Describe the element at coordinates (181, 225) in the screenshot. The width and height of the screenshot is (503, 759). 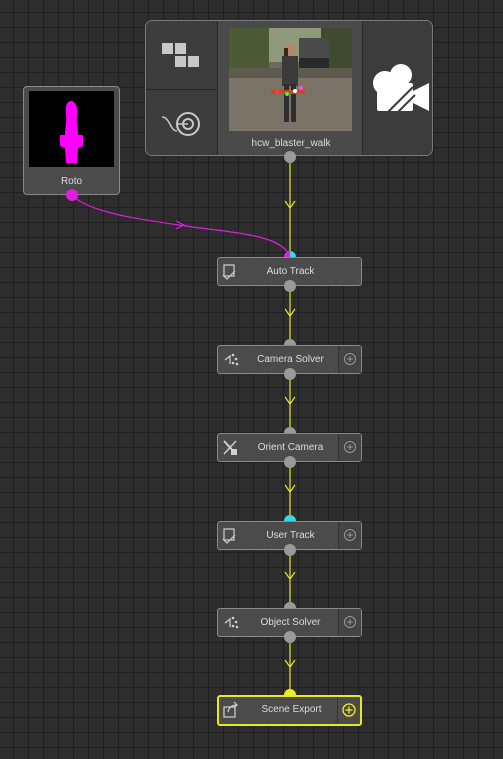
I see `wire-roto-autotrack` at that location.